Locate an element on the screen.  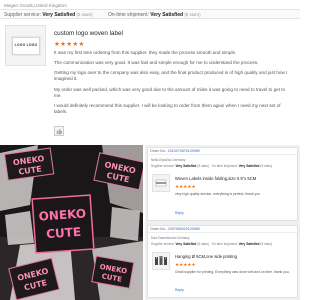
order-item-title: Hanging Ø 5CM,one side printing is located at coordinates (206, 256).